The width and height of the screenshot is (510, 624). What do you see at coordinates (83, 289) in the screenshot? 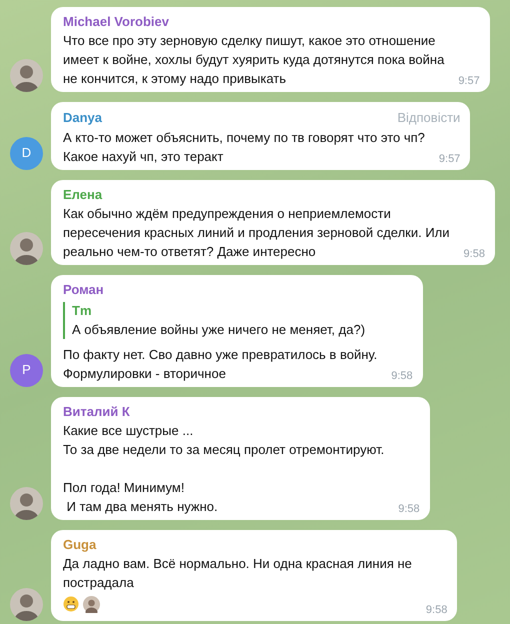
I see `author-name: Роман` at bounding box center [83, 289].